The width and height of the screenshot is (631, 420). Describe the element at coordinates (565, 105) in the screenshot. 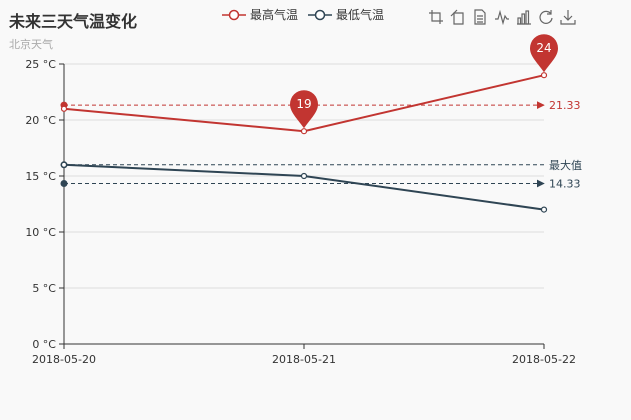

I see `markline-high-average-label: 21.33` at that location.